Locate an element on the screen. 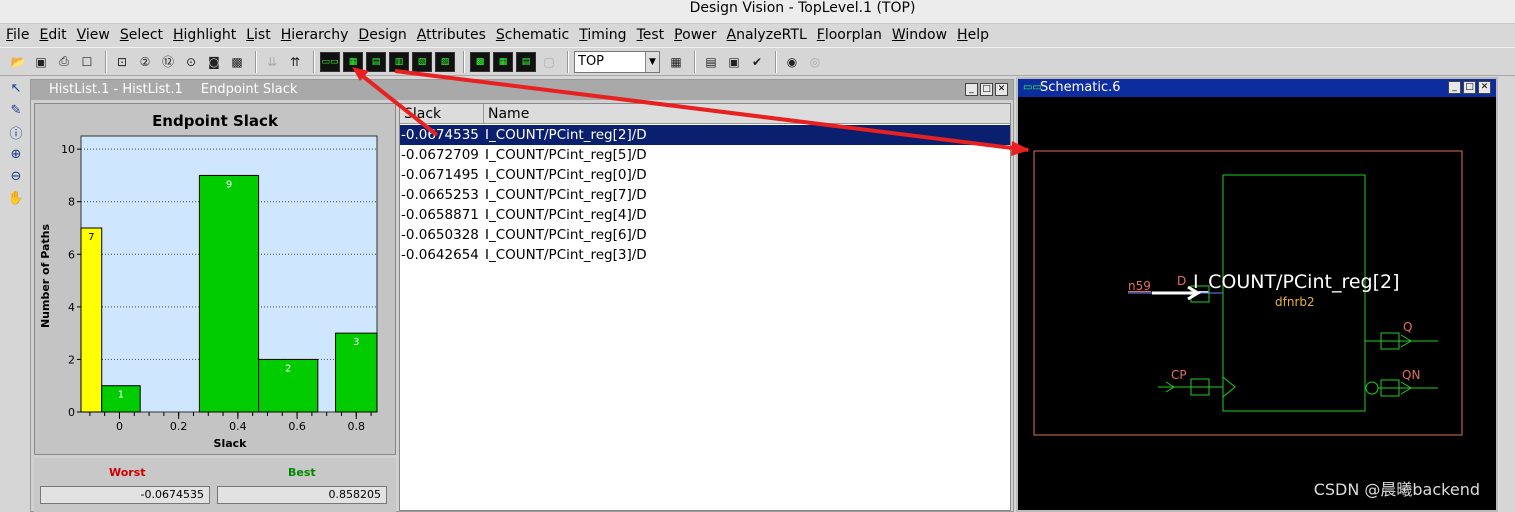  column-name: Name is located at coordinates (747, 114).